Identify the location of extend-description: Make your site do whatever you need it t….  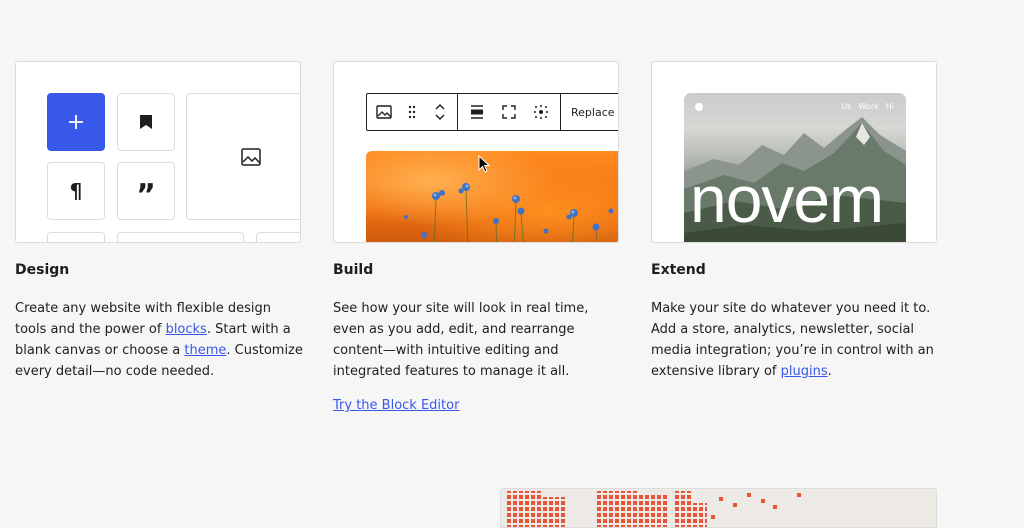
(792, 340).